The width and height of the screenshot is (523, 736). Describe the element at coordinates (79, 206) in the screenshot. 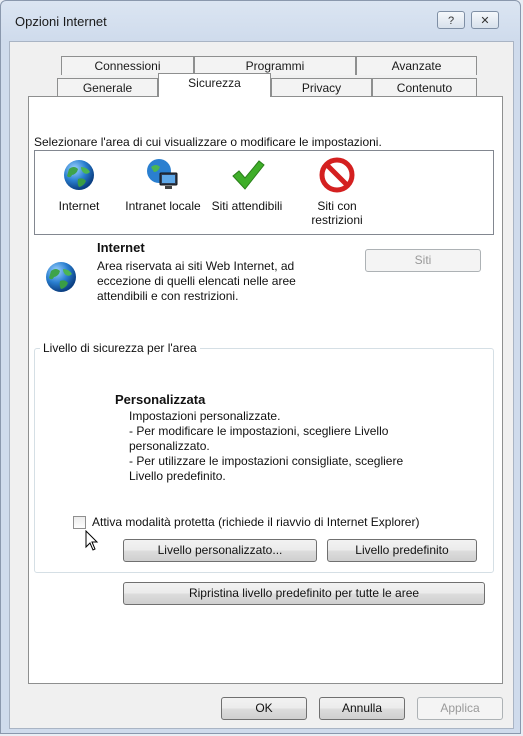

I see `zone-internet-label: Internet` at that location.